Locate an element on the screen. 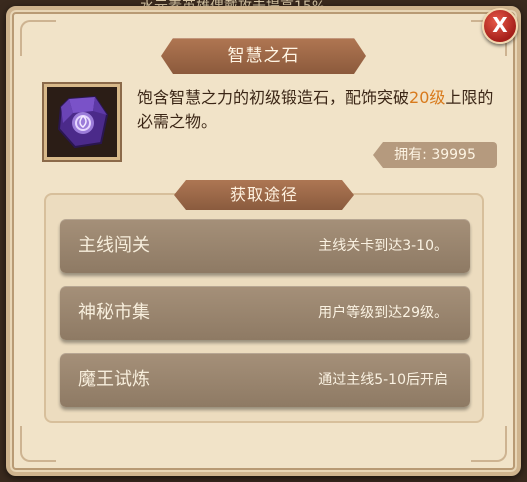 Image resolution: width=527 pixels, height=482 pixels. close-icon: X is located at coordinates (500, 25).